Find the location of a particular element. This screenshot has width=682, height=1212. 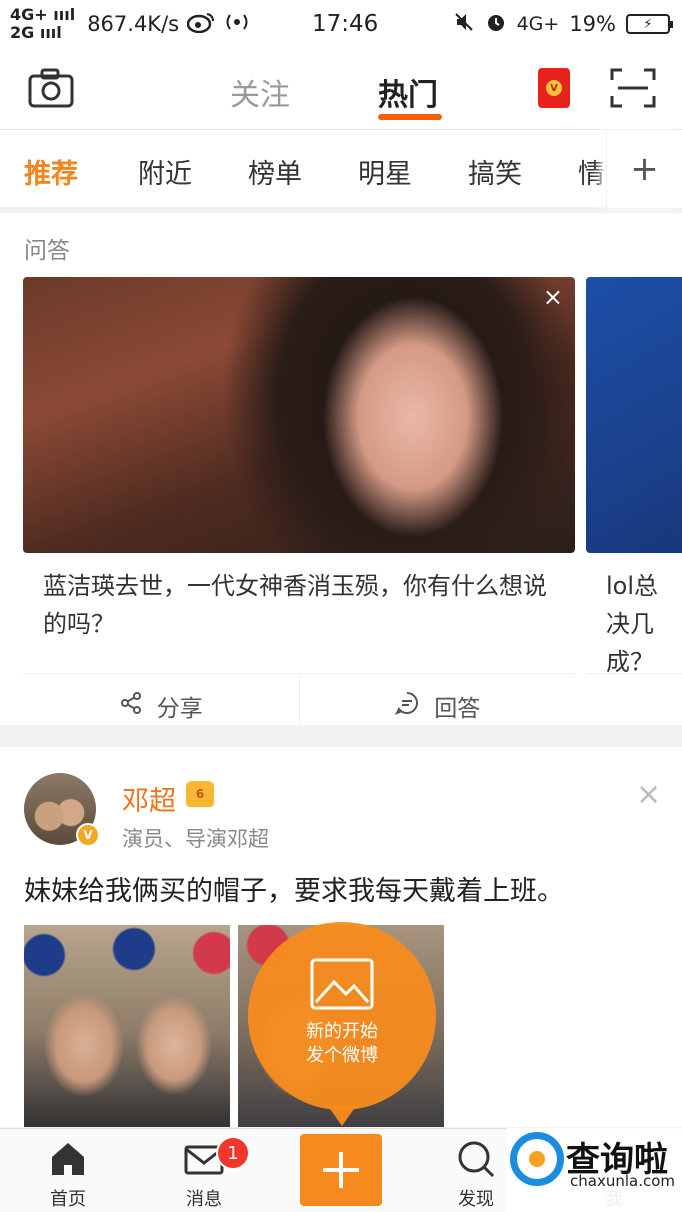

plus-icon is located at coordinates (341, 1170).